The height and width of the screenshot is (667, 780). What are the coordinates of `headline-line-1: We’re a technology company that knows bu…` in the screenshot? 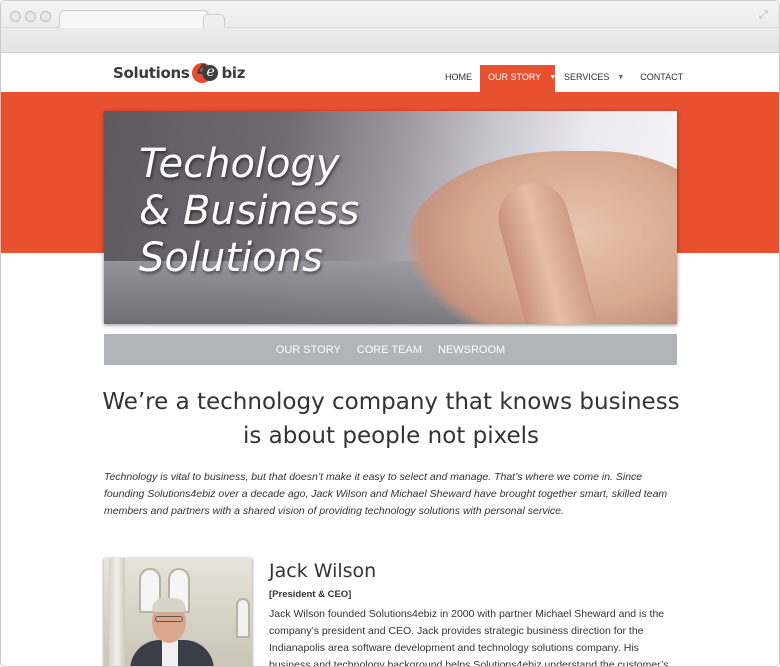 It's located at (391, 402).